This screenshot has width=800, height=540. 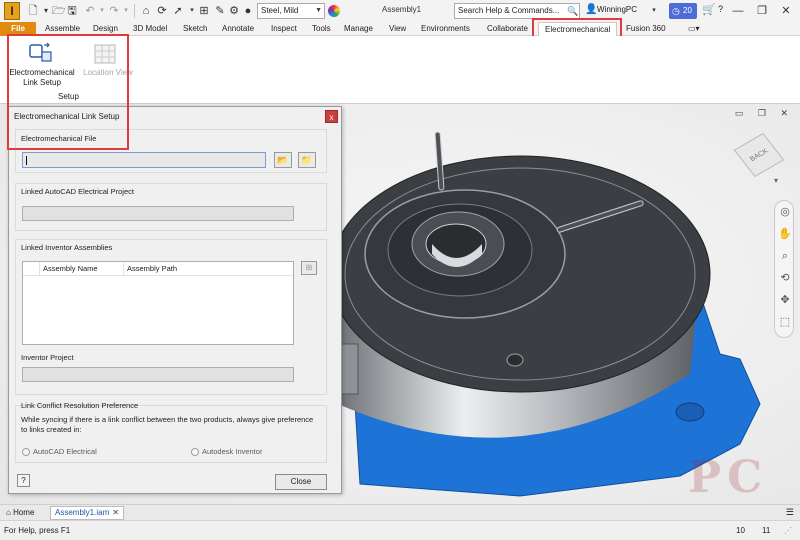 What do you see at coordinates (67, 247) in the screenshot?
I see `label-linked-inventor: Linked Inventor Assemblies` at bounding box center [67, 247].